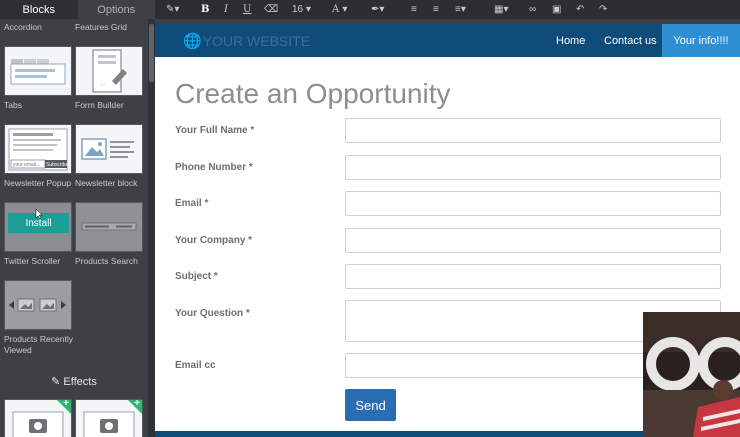 Image resolution: width=740 pixels, height=437 pixels. I want to click on undo-icon: ↶, so click(580, 9).